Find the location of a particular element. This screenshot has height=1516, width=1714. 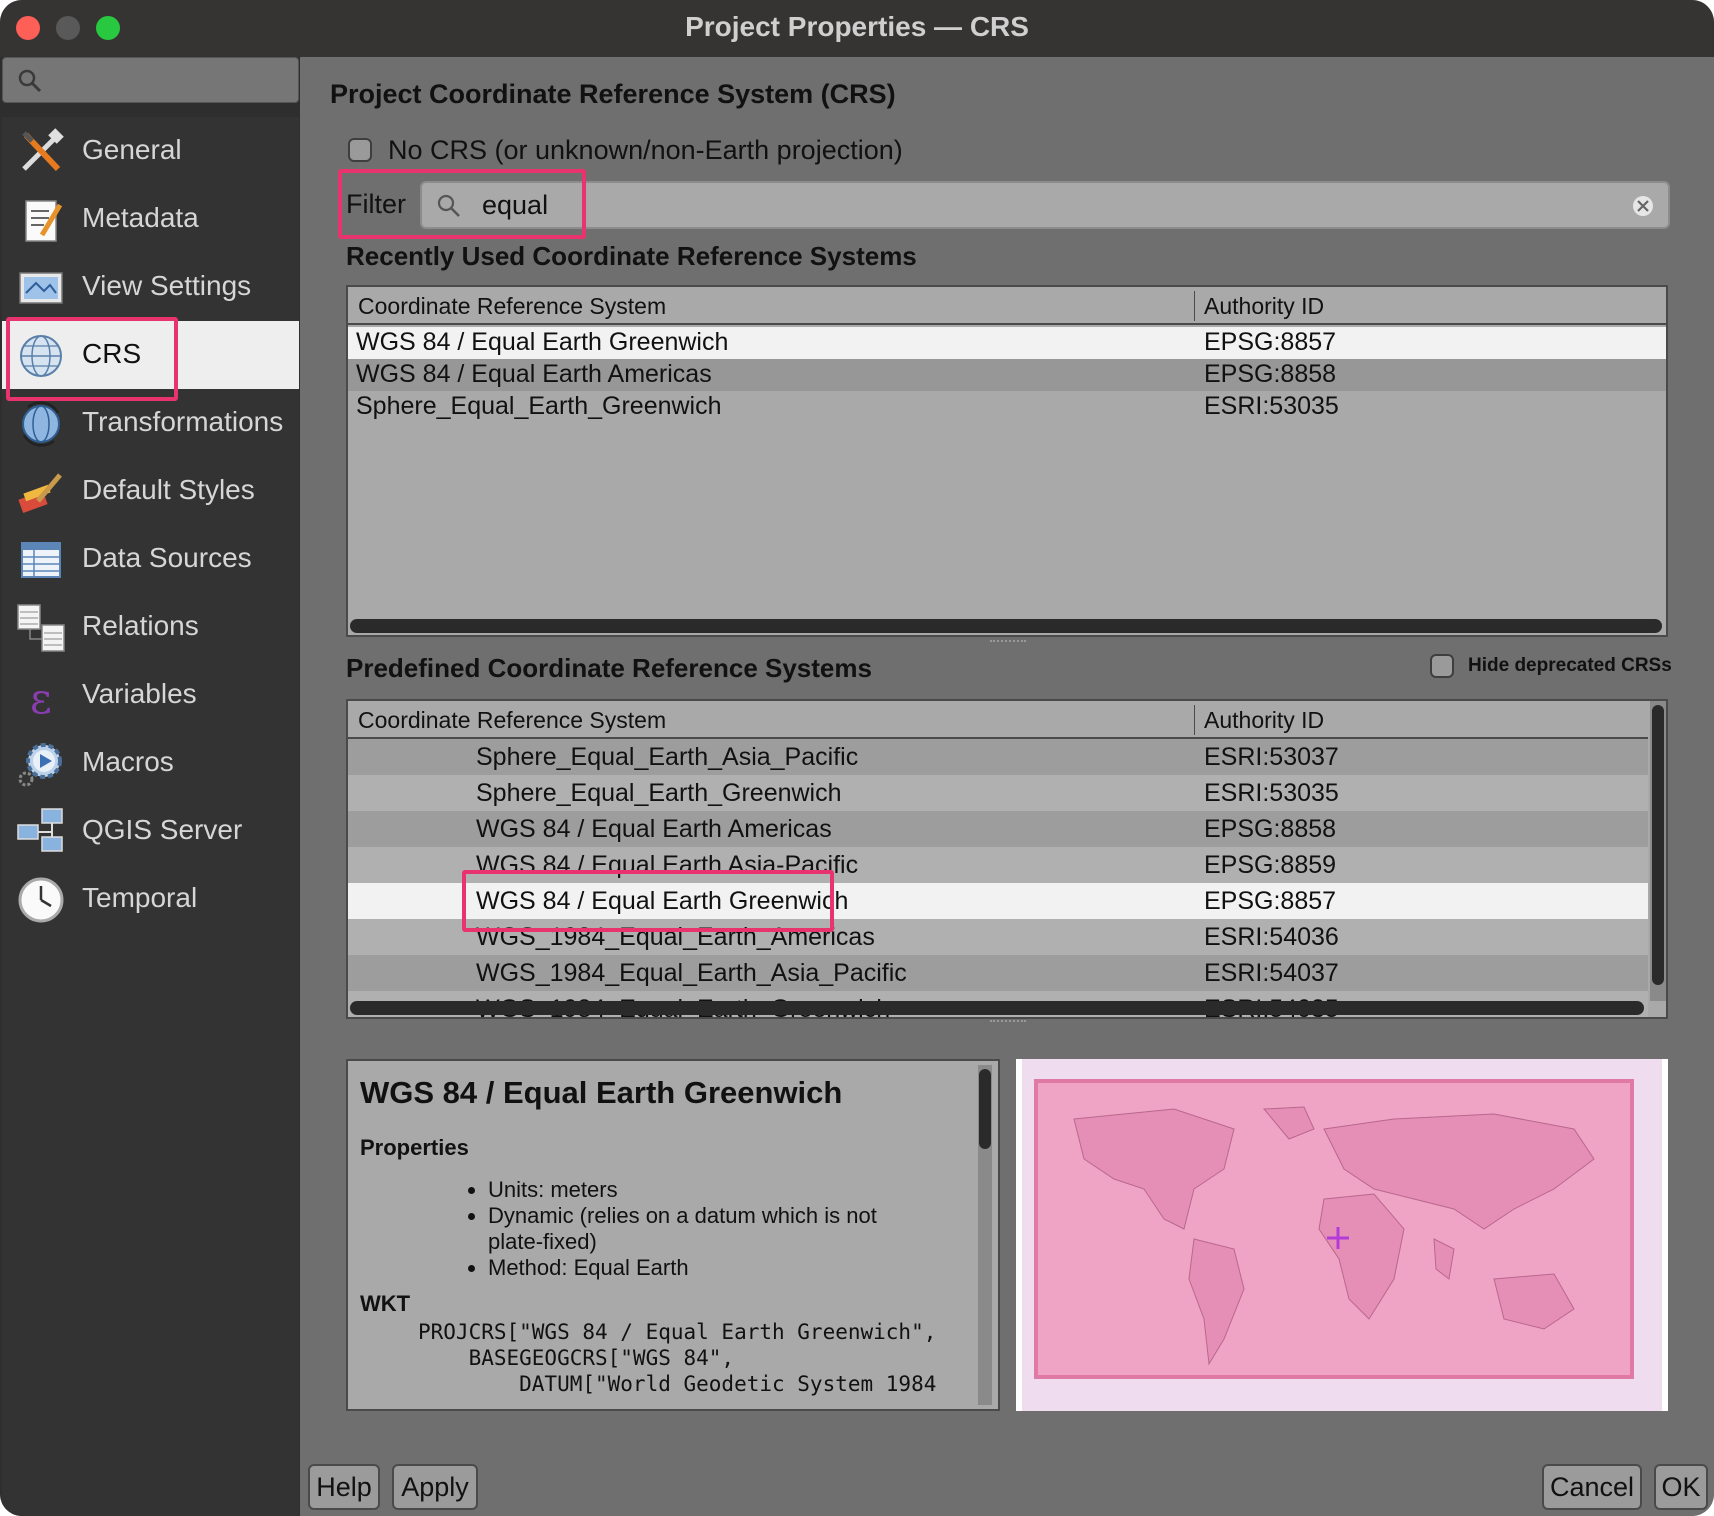

sidebar-item-label: Relations is located at coordinates (140, 625).